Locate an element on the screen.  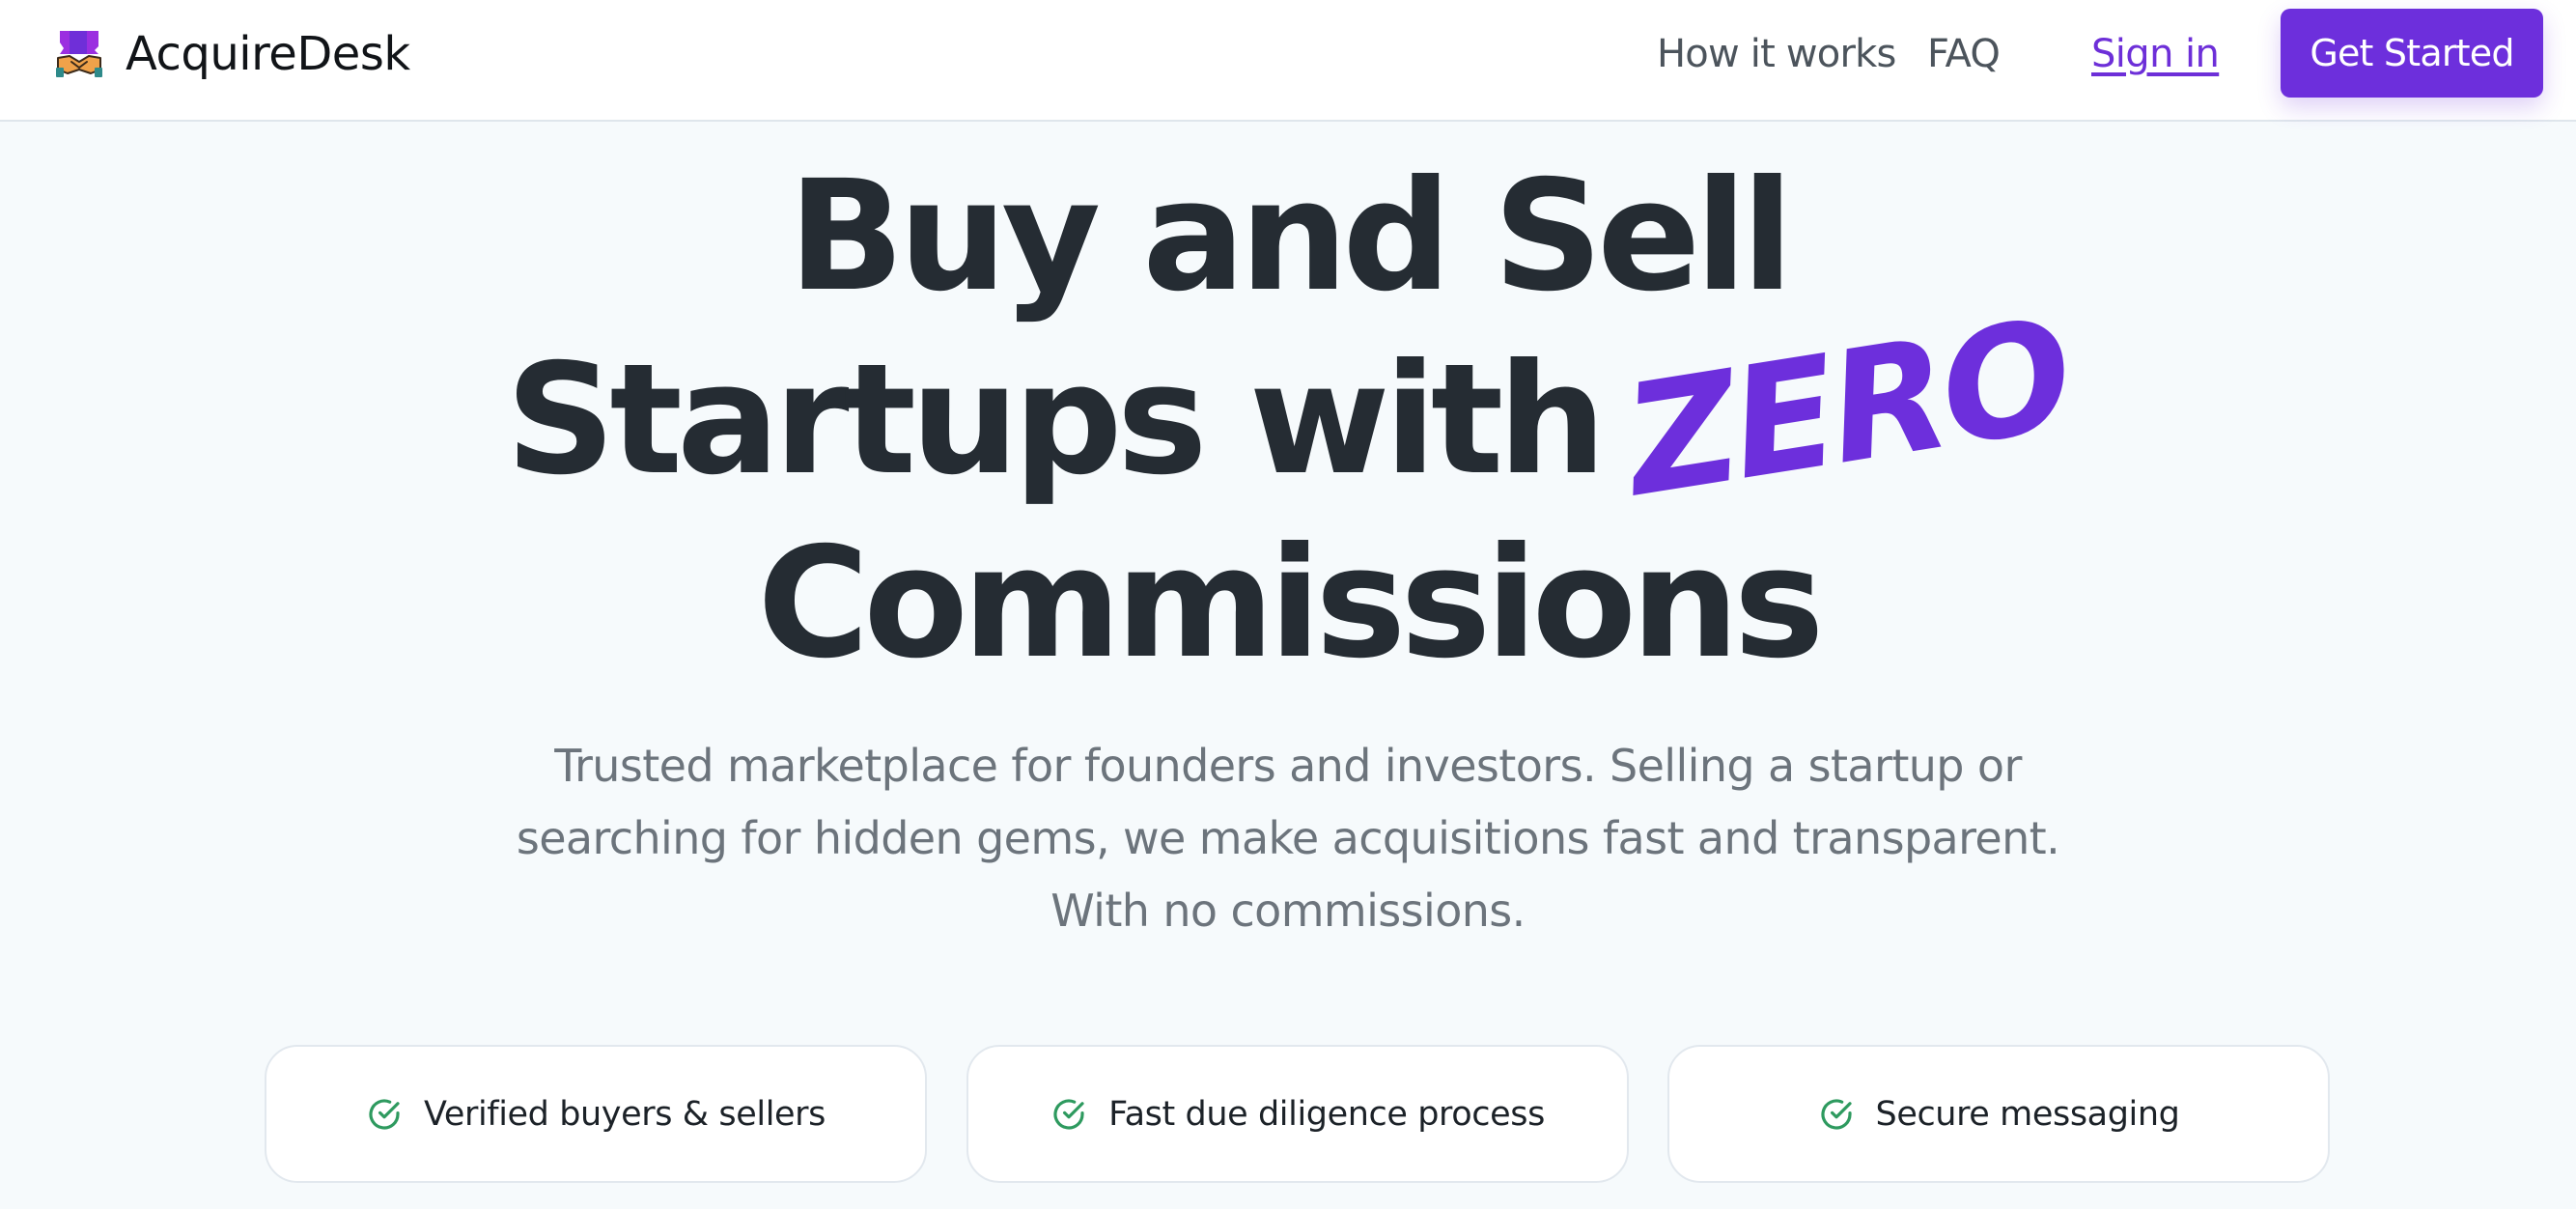
brand: AcquireDesk is located at coordinates (233, 54).